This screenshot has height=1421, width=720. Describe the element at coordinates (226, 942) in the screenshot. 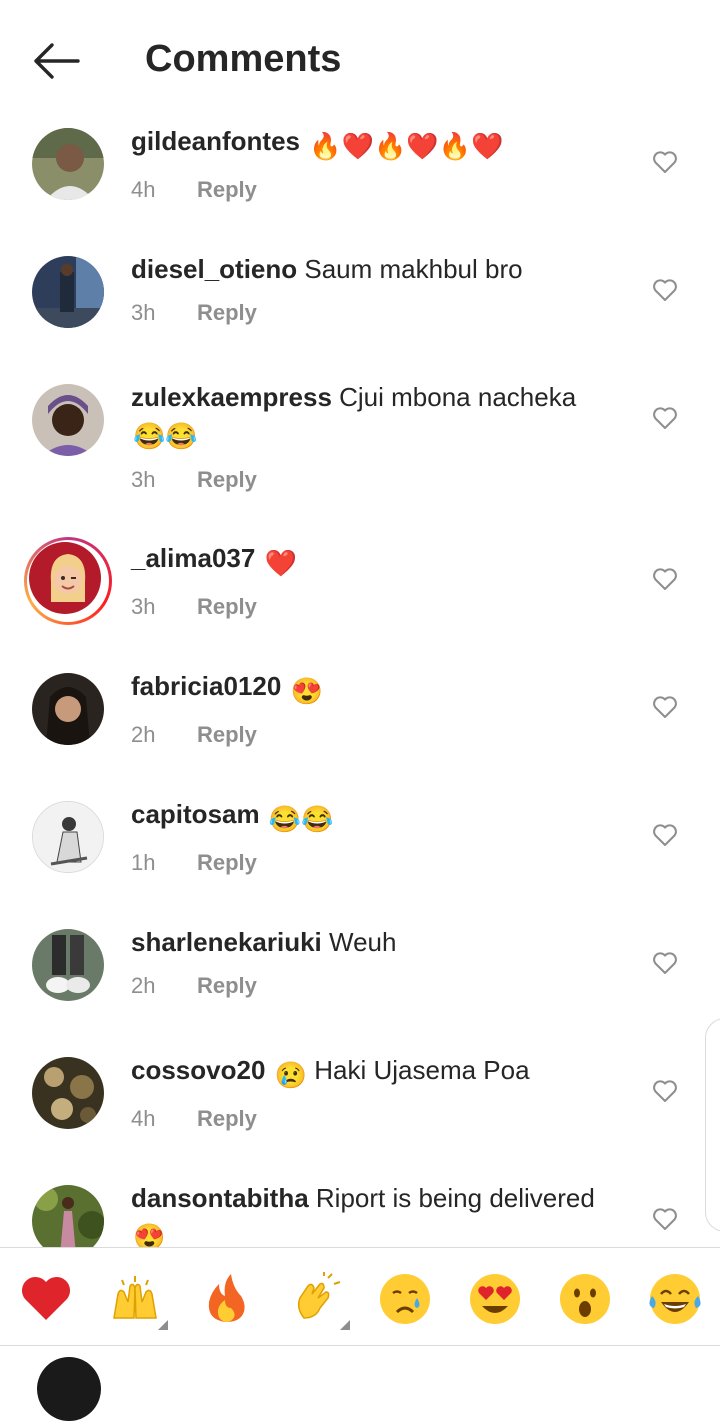

I see `comment-username: sharlenekariuki` at that location.